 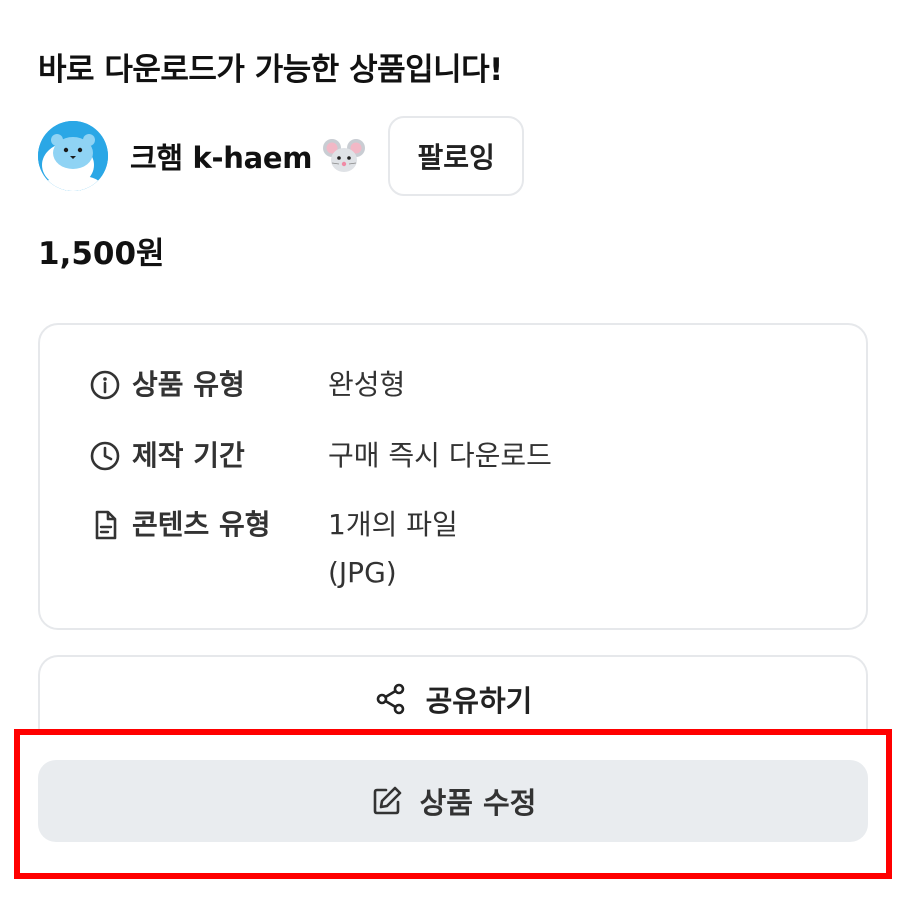 What do you see at coordinates (201, 524) in the screenshot?
I see `info-label: 콘텐츠 유형` at bounding box center [201, 524].